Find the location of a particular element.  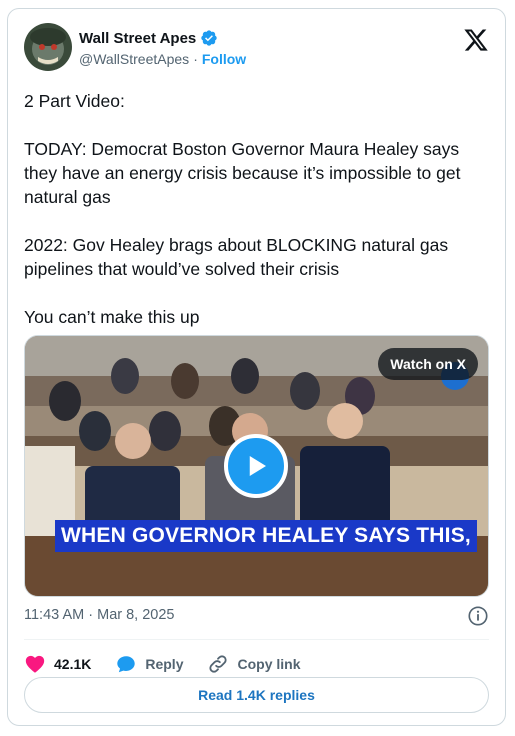

copy-link-label: Copy link is located at coordinates (269, 664).